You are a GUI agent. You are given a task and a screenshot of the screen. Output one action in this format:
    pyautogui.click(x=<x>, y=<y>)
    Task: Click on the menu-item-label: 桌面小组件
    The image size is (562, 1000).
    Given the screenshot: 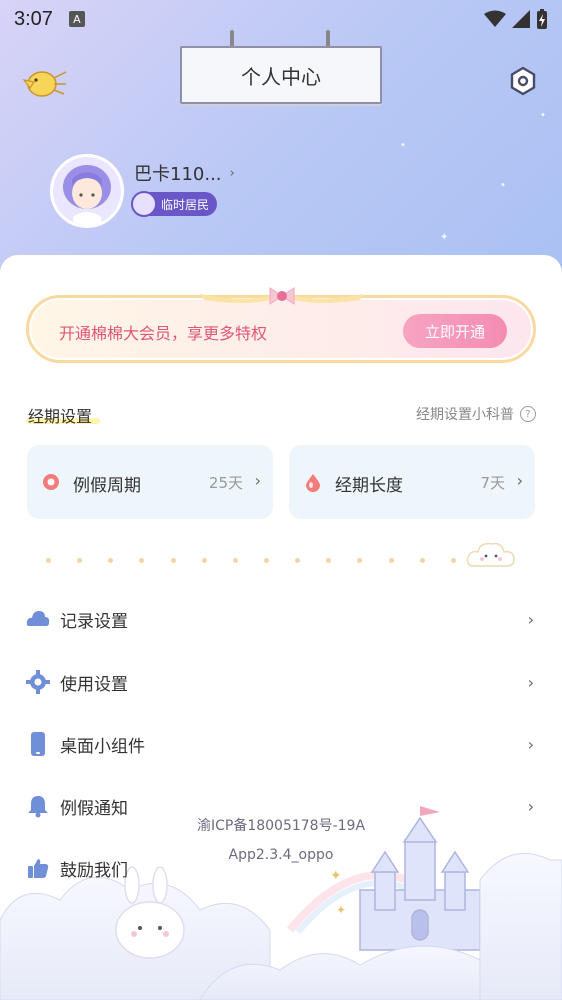 What is the action you would take?
    pyautogui.click(x=102, y=746)
    